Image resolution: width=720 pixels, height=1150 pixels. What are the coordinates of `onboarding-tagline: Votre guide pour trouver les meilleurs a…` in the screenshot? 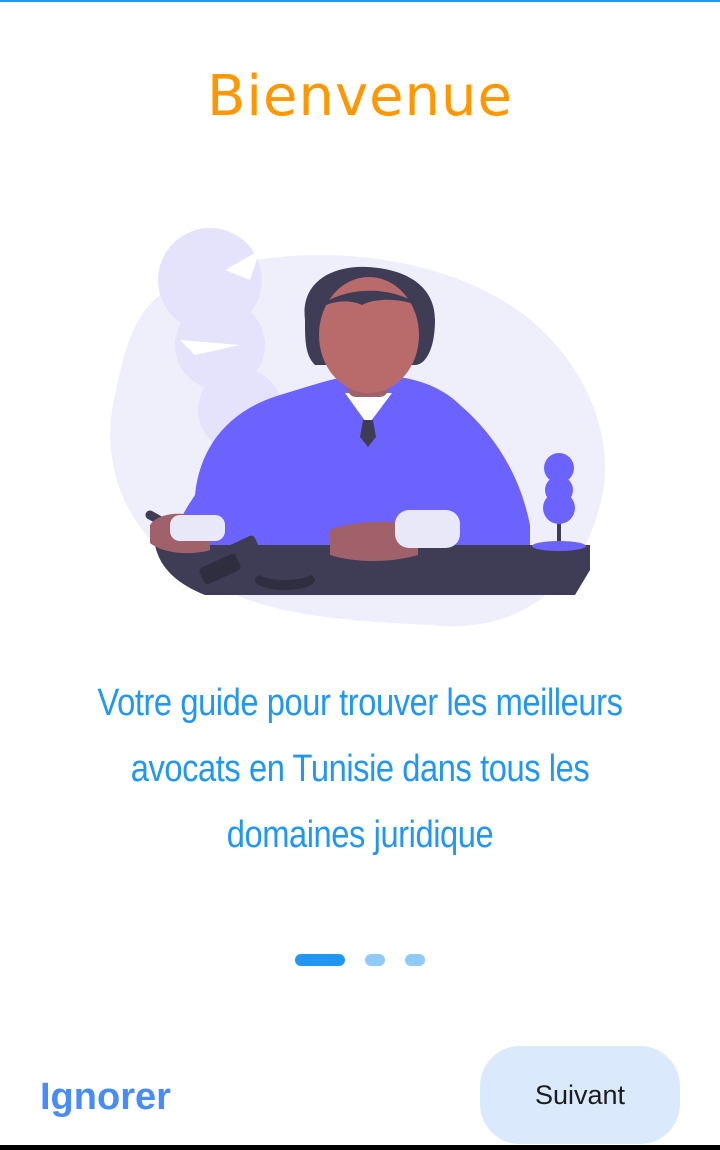 It's located at (360, 769).